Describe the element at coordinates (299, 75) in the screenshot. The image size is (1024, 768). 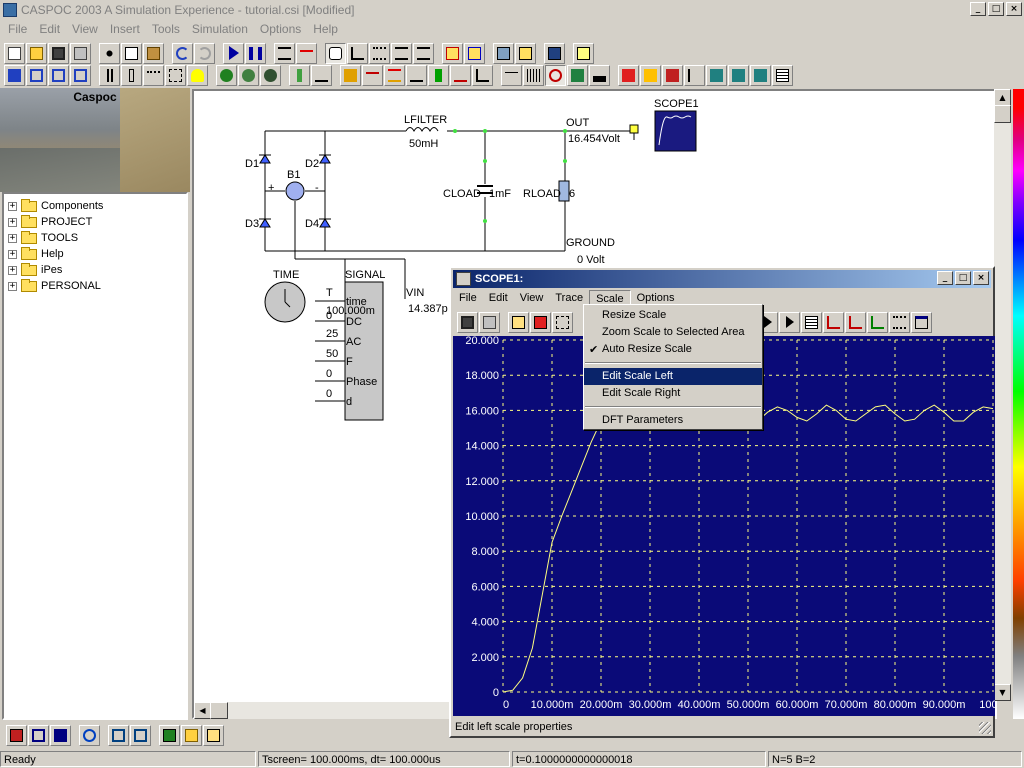
I see `paint-tool-button` at that location.